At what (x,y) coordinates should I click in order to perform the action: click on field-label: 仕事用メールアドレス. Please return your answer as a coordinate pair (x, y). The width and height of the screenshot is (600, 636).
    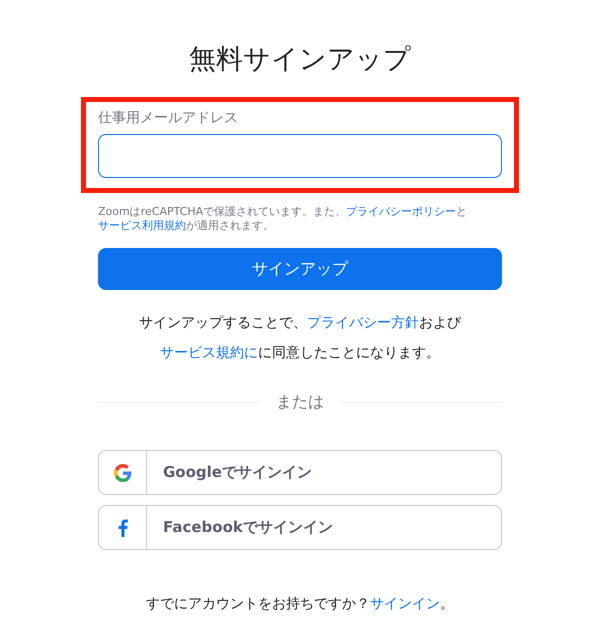
    Looking at the image, I should click on (168, 118).